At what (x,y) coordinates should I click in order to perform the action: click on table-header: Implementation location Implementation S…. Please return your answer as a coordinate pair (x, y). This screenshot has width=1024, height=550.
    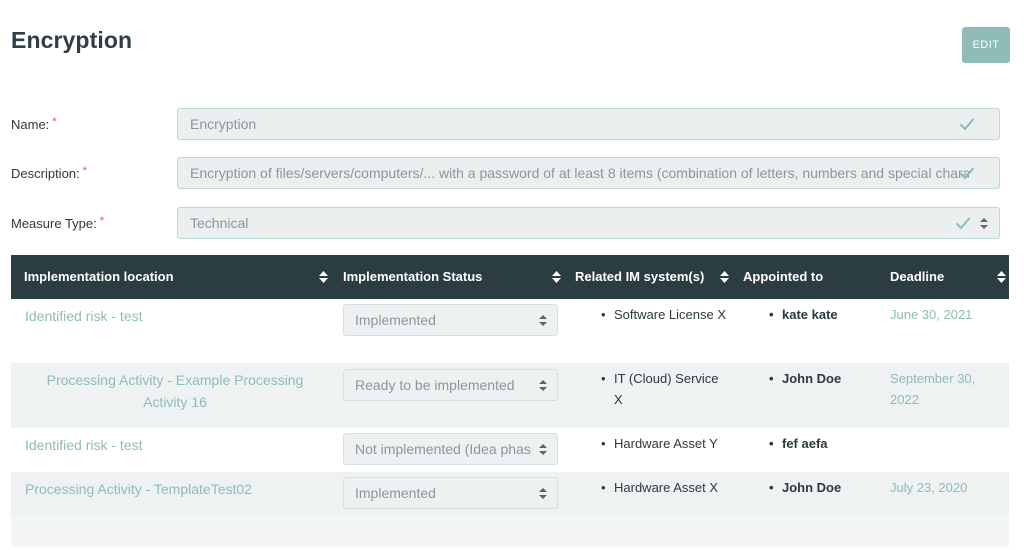
    Looking at the image, I should click on (510, 277).